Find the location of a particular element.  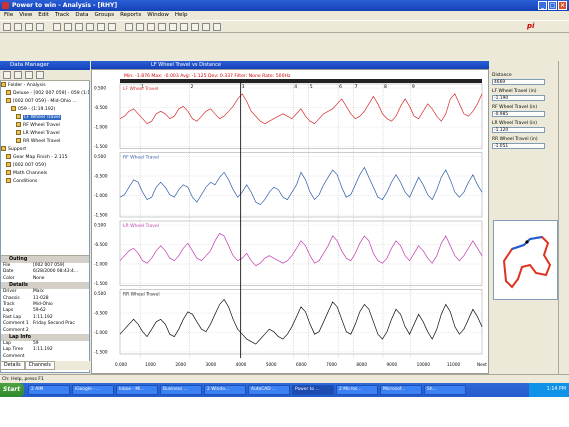

pan-icon is located at coordinates (140, 27).